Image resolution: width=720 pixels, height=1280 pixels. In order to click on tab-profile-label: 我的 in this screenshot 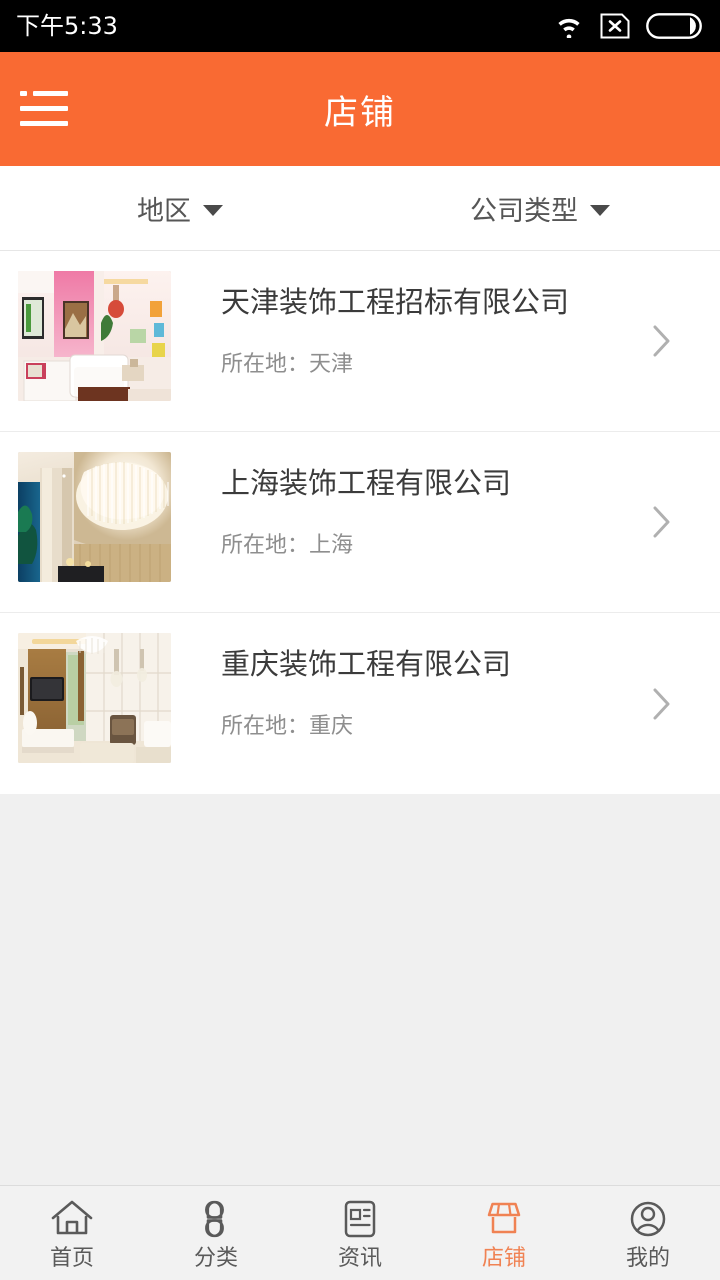, I will do `click(647, 1258)`.